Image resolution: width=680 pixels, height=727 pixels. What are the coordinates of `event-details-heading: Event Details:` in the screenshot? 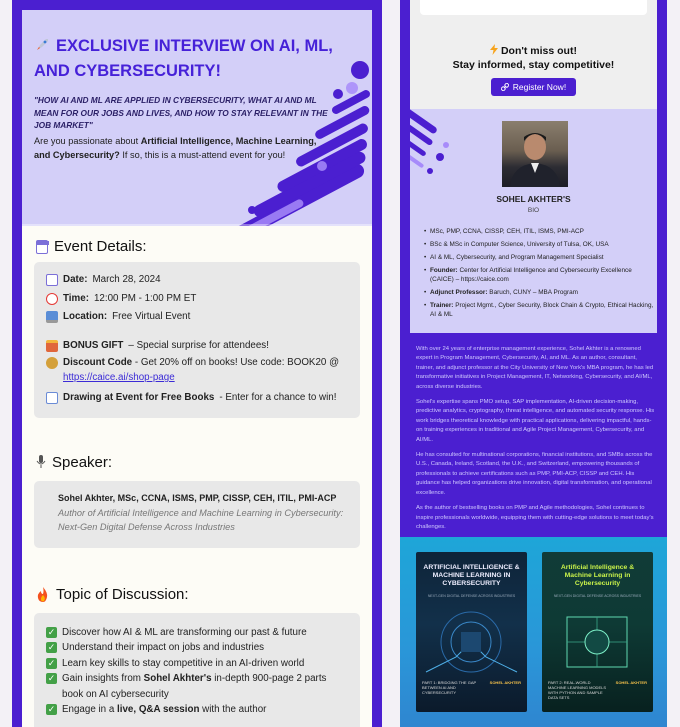 It's located at (197, 246).